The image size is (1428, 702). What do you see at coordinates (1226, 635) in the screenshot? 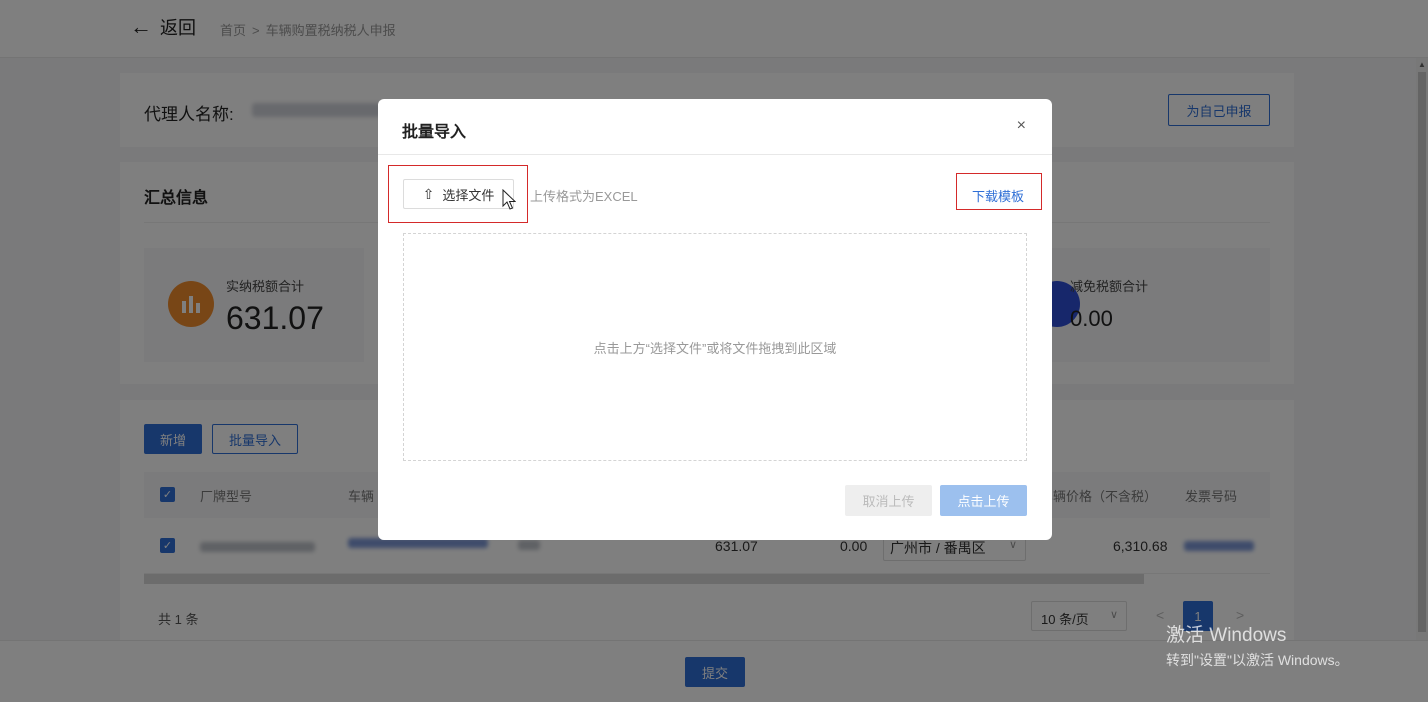
I see `watermark-line-1: 激活 Windows` at bounding box center [1226, 635].